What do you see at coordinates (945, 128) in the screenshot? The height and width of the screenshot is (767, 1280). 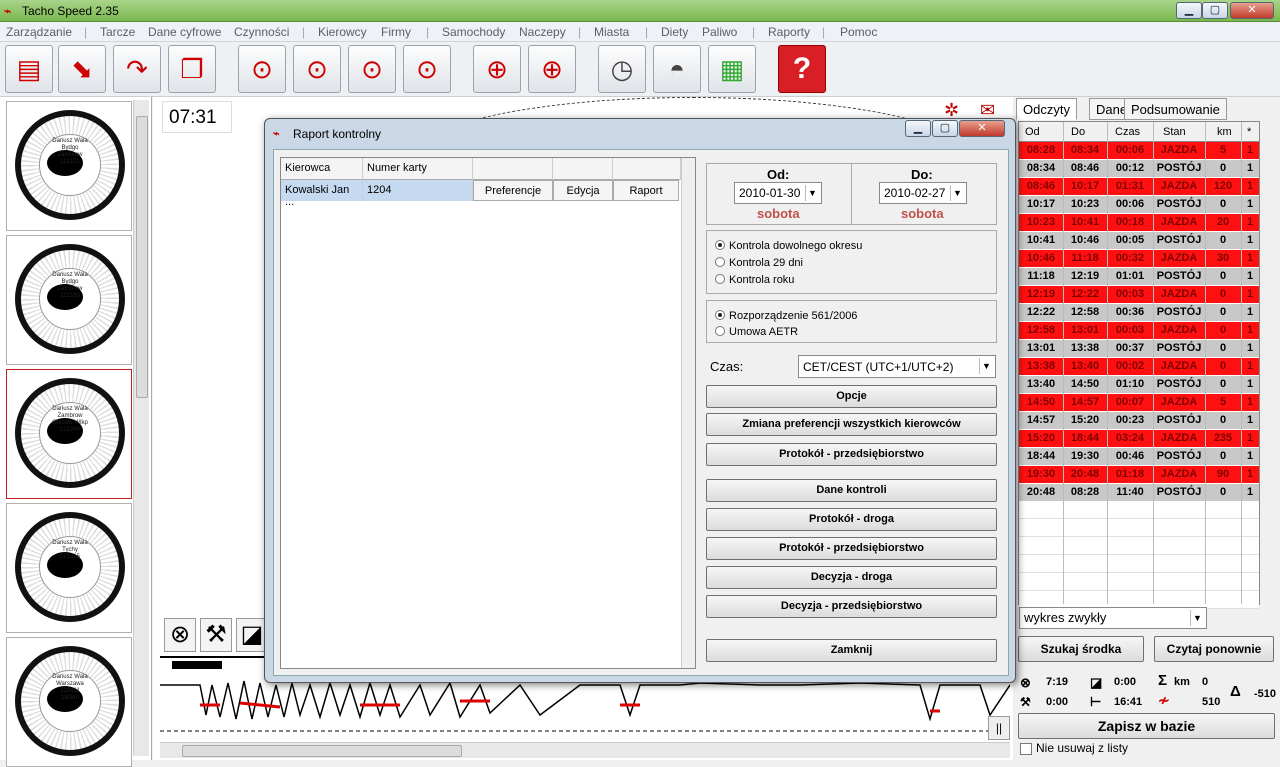 I see `dialog-maximize-button: ▢` at bounding box center [945, 128].